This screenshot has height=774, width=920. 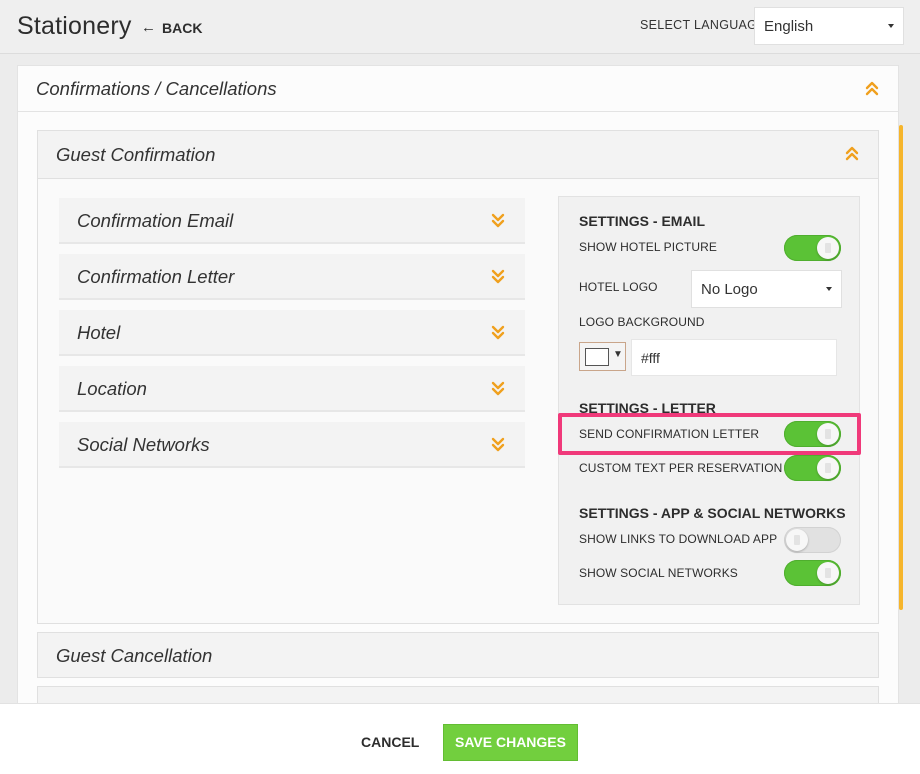 What do you see at coordinates (642, 221) in the screenshot?
I see `settings-email-heading: SETTINGS - EMAIL` at bounding box center [642, 221].